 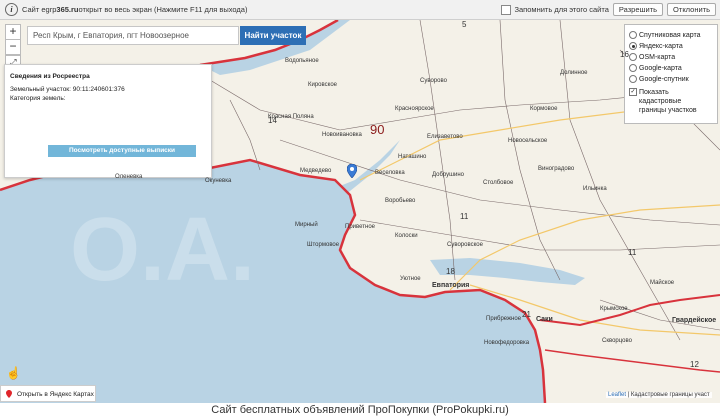 What do you see at coordinates (664, 79) in the screenshot?
I see `layer-label: Google-спутник` at bounding box center [664, 79].